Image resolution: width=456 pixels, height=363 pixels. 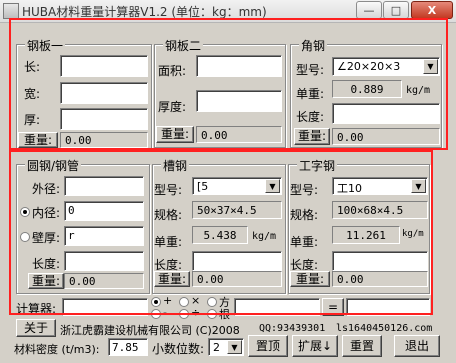 I want to click on pipe-outer-label: 外径:, so click(x=46, y=189).